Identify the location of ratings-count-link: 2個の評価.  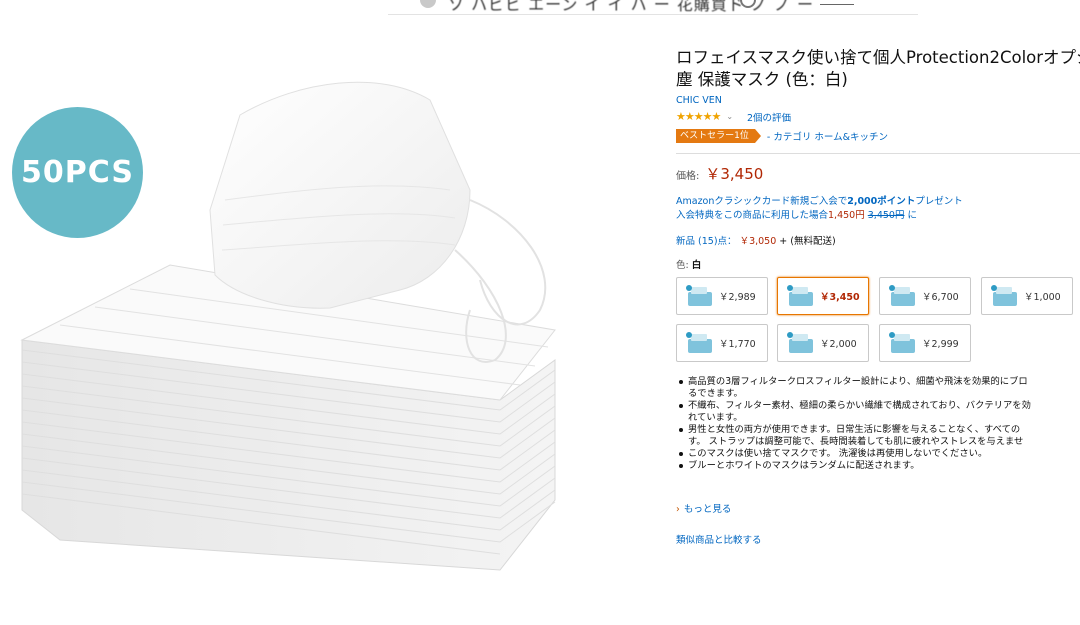
(769, 117).